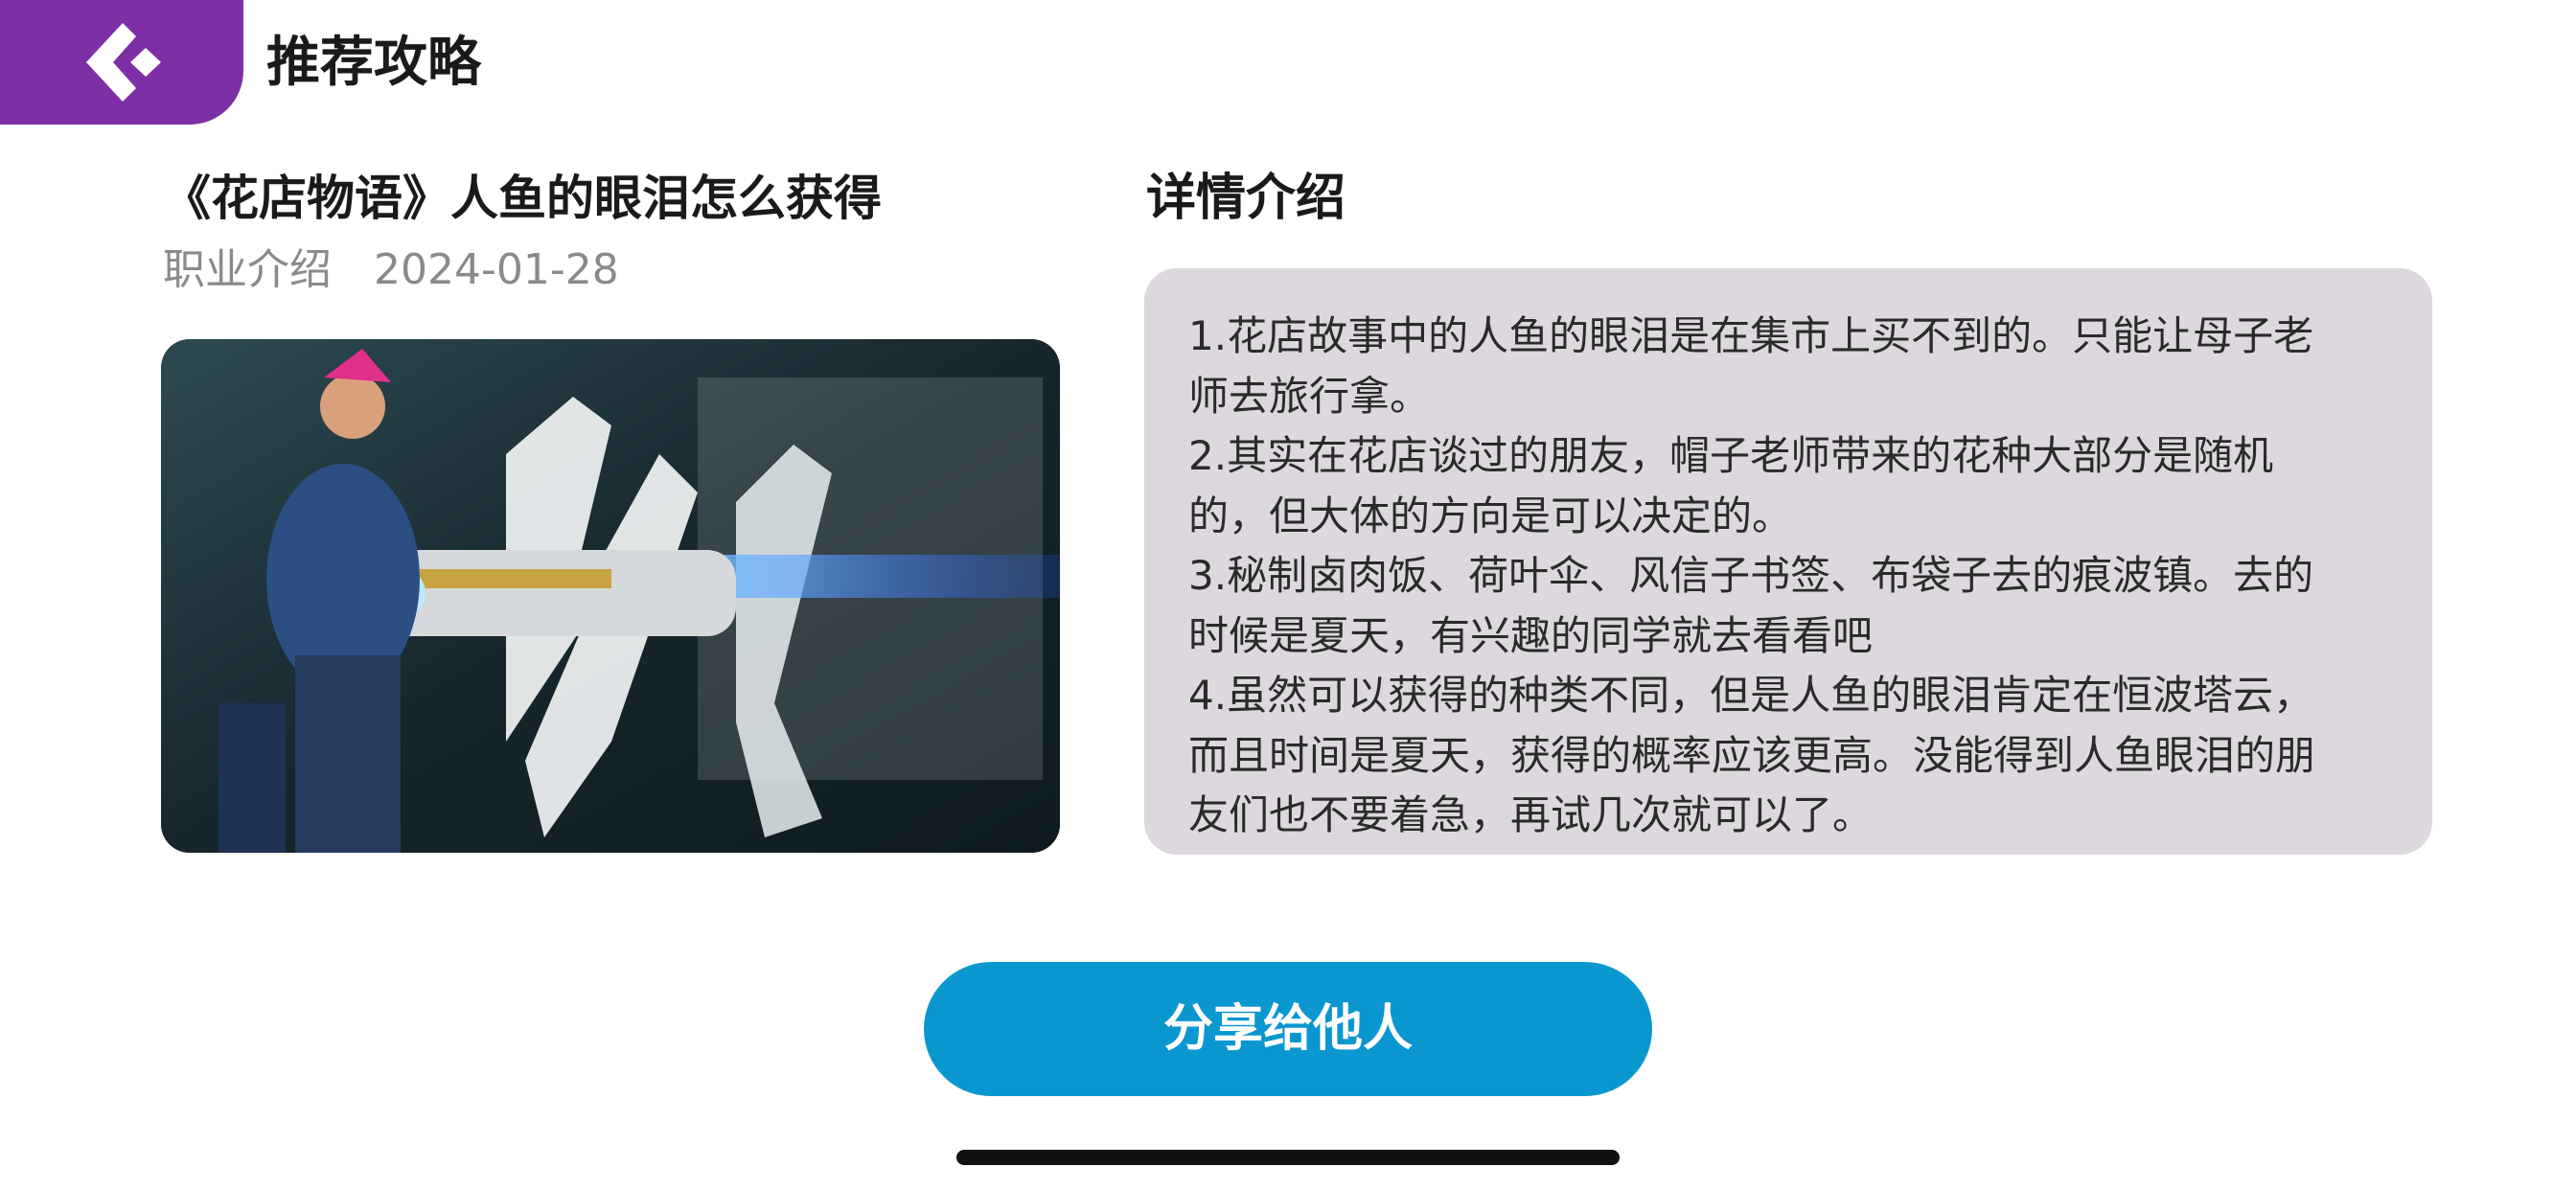 Image resolution: width=2576 pixels, height=1190 pixels. Describe the element at coordinates (1288, 1158) in the screenshot. I see `home-indicator` at that location.